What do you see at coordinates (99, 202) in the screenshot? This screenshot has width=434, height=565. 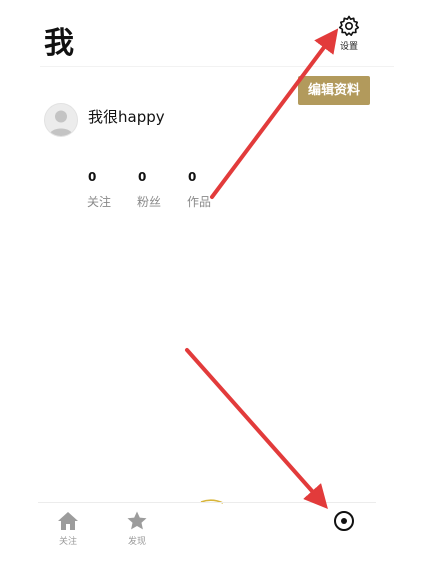 I see `stat-following-label: 关注` at bounding box center [99, 202].